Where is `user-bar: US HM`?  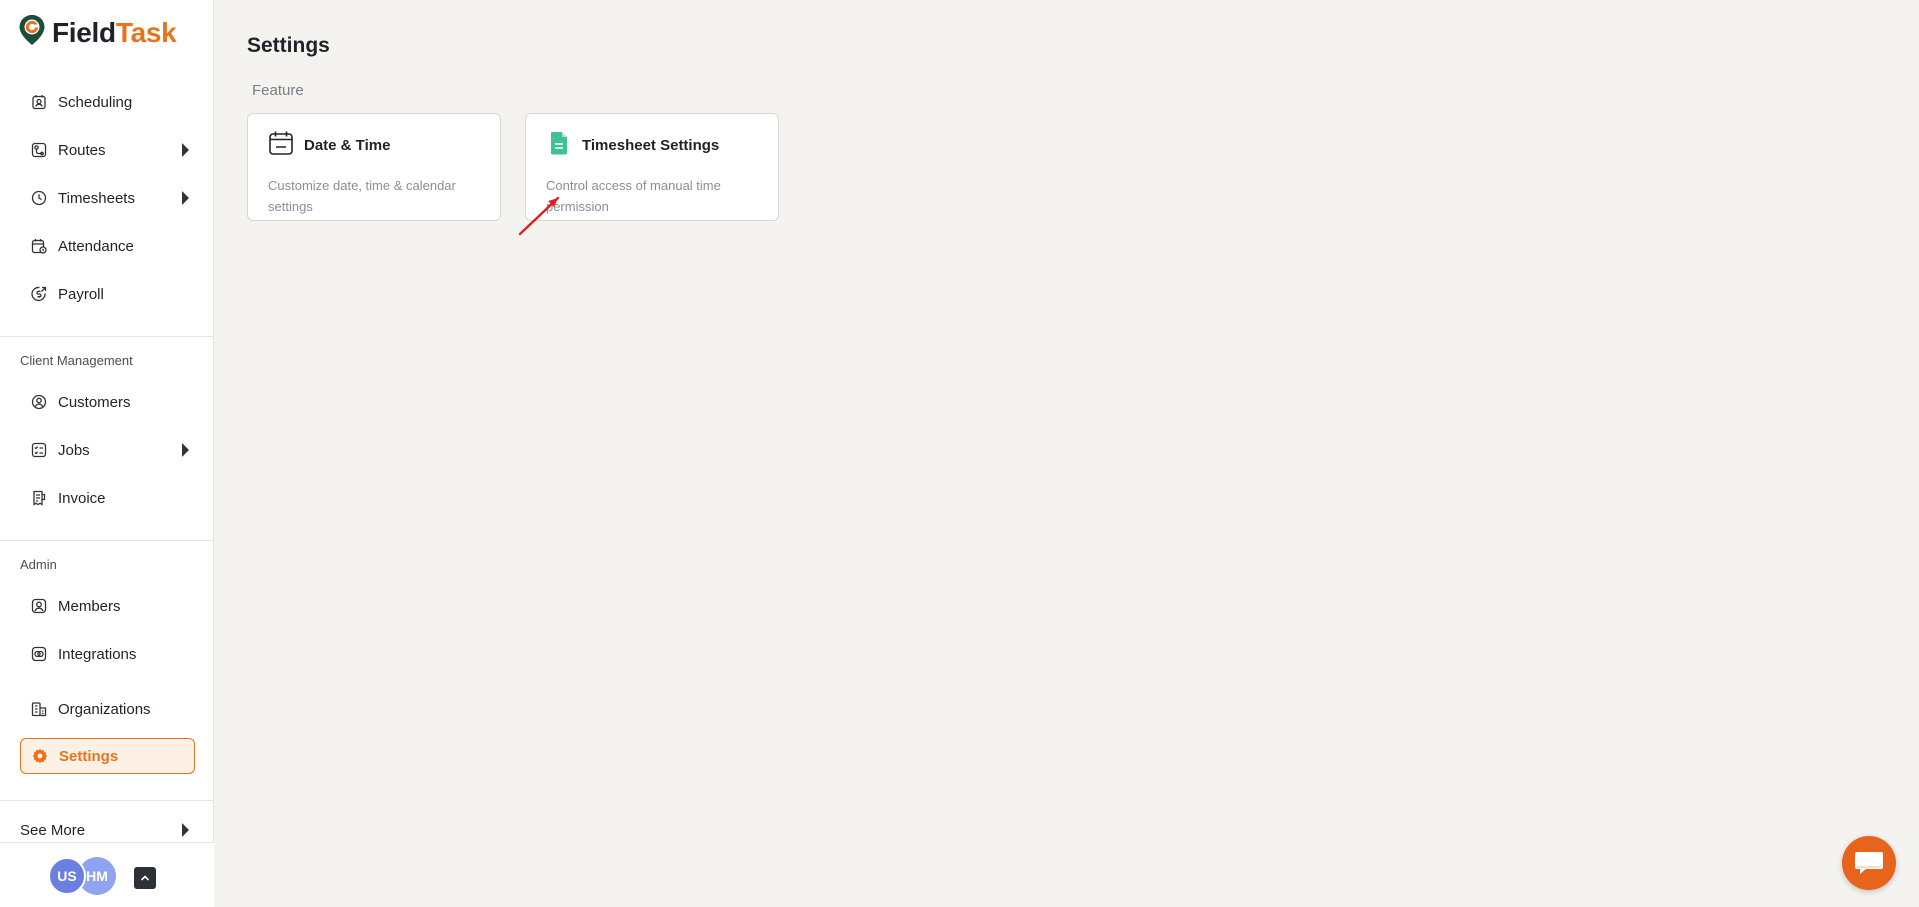
user-bar: US HM is located at coordinates (107, 874).